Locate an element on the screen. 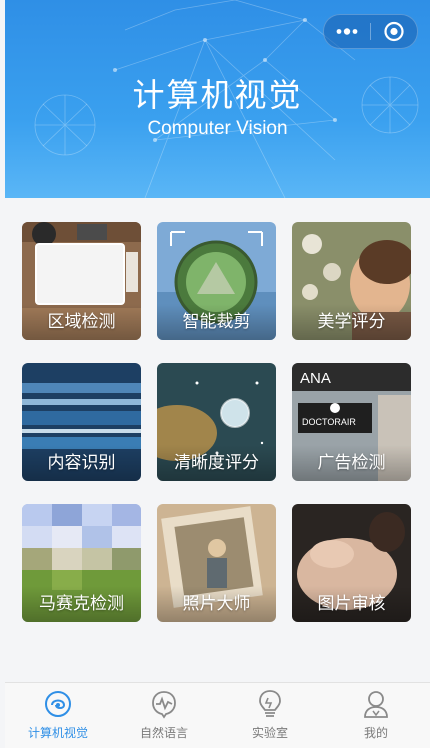 This screenshot has width=430, height=748. feature-label: 马赛克检测 is located at coordinates (81, 604).